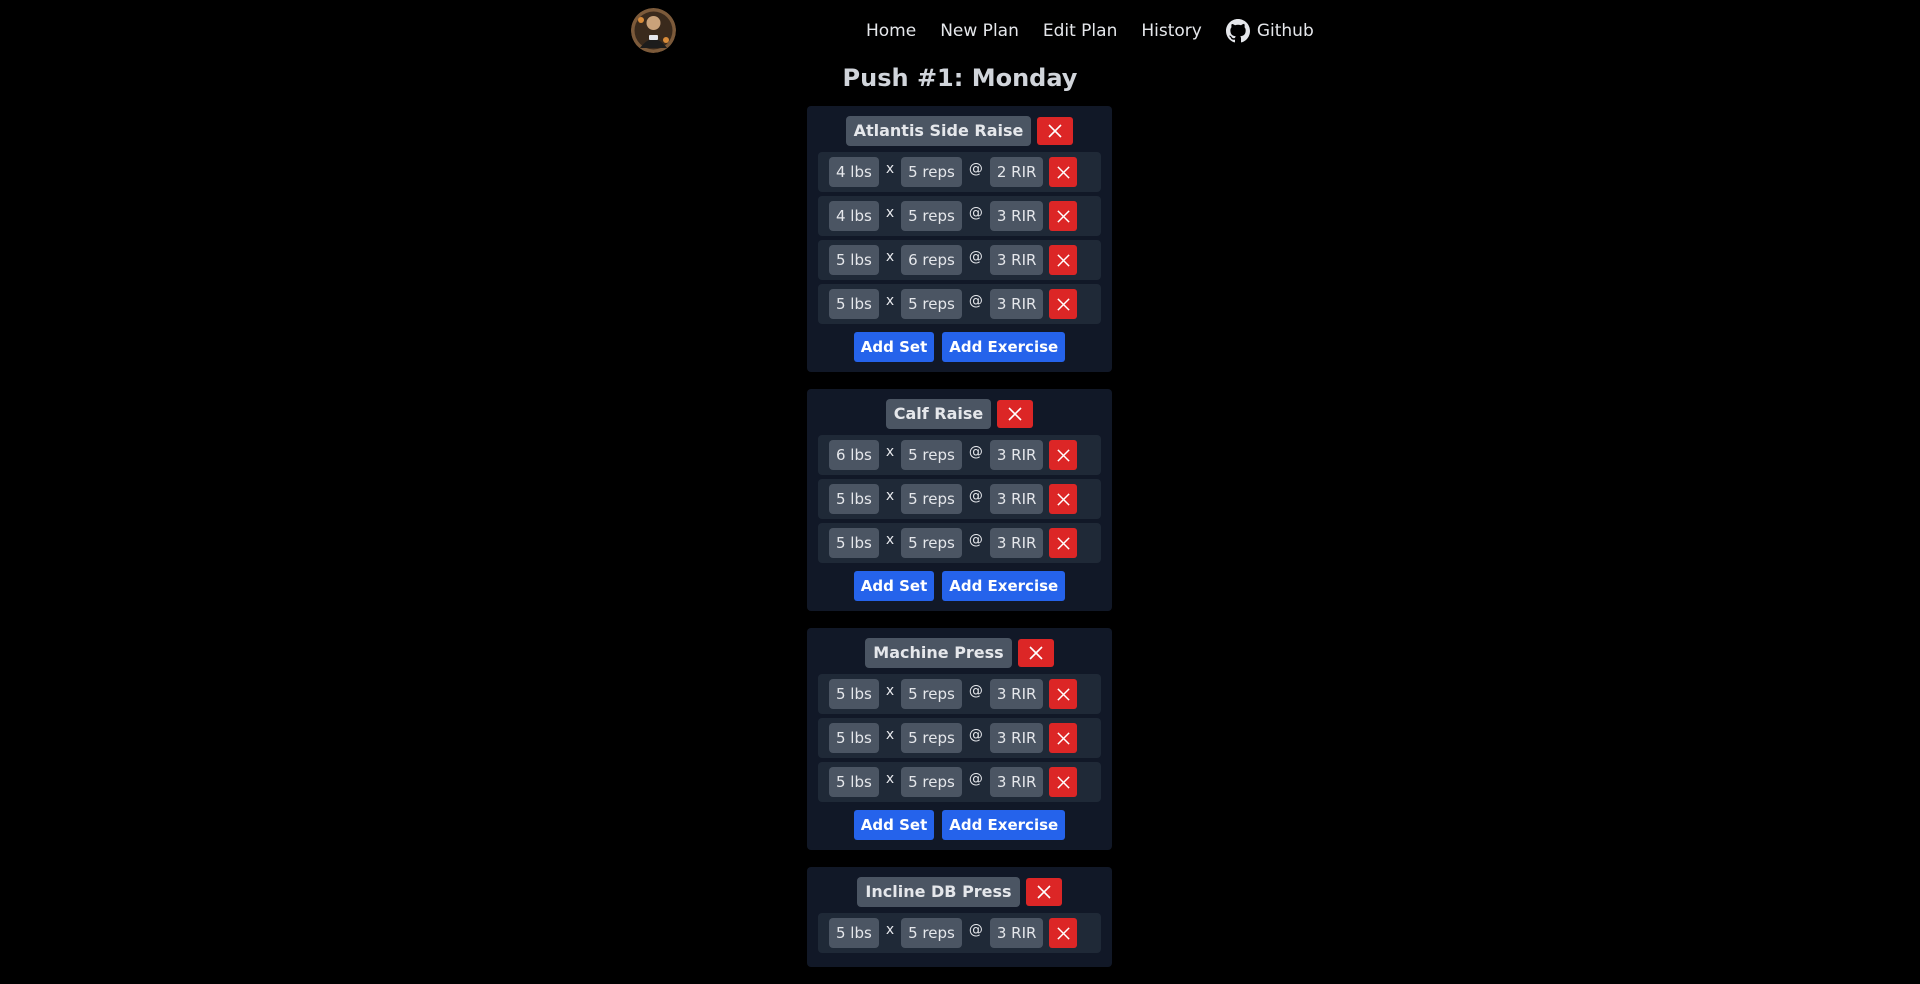 Image resolution: width=1920 pixels, height=984 pixels. What do you see at coordinates (1016, 172) in the screenshot?
I see `rir-input: 2 RIR` at bounding box center [1016, 172].